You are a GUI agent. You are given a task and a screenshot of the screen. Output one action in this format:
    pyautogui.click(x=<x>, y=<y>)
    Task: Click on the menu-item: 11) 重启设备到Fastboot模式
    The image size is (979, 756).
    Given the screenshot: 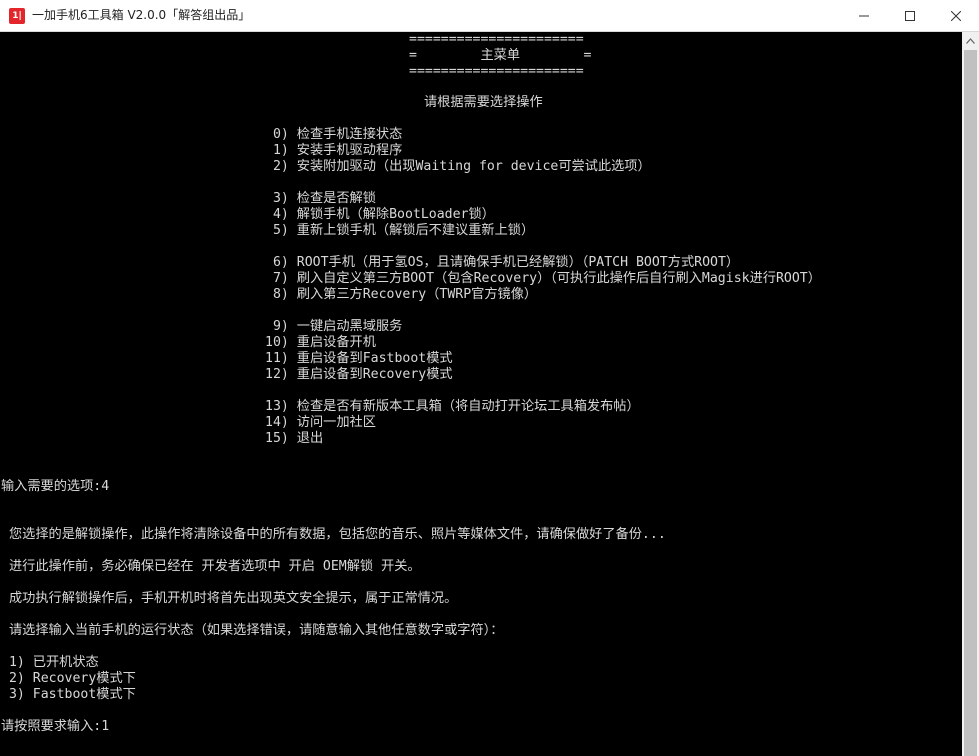 What is the action you would take?
    pyautogui.click(x=359, y=358)
    